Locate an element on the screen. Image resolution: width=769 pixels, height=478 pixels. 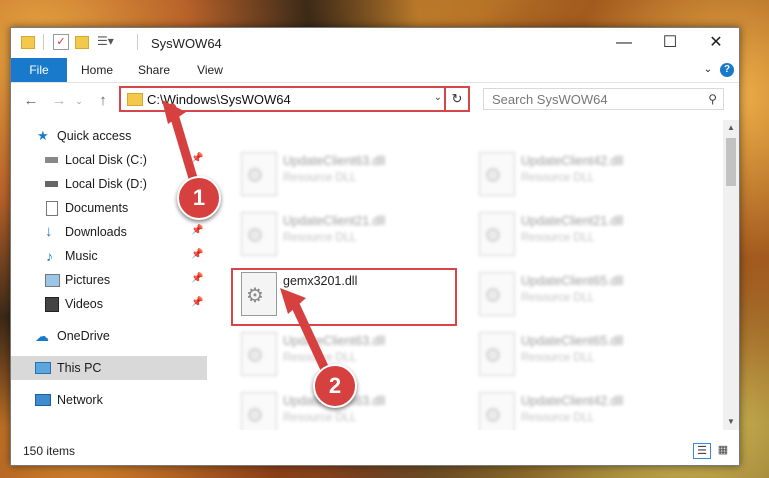
callout-step-2: 2 is located at coordinates (335, 386).